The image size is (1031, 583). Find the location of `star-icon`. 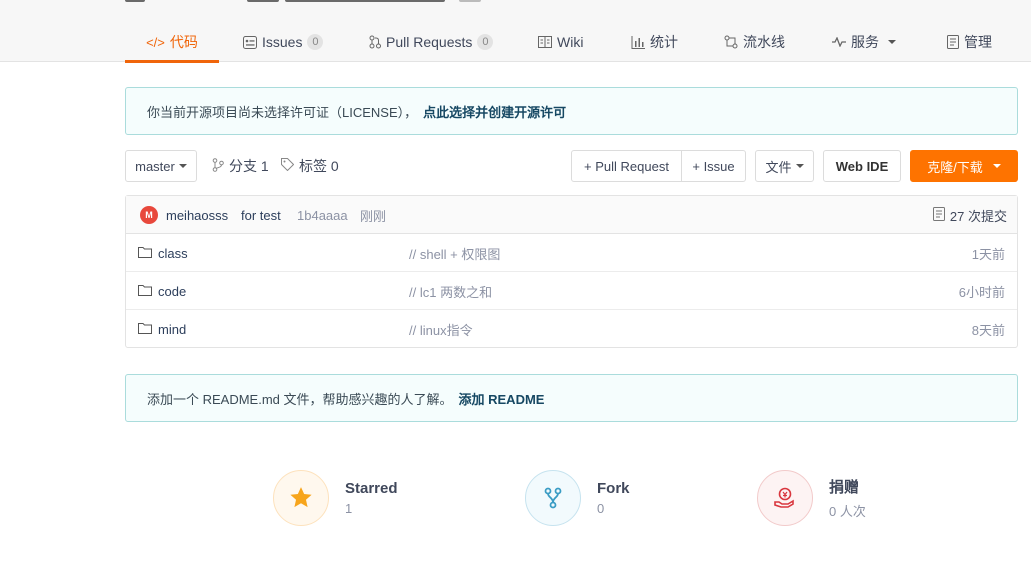

star-icon is located at coordinates (301, 498).